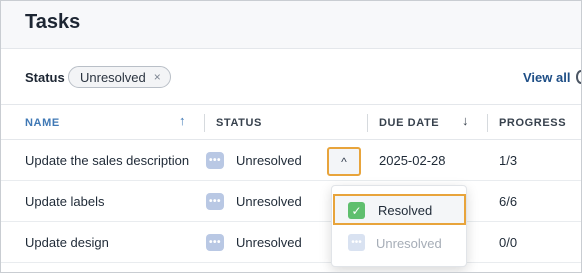  I want to click on status-filter-chip: Unresolved ×, so click(119, 77).